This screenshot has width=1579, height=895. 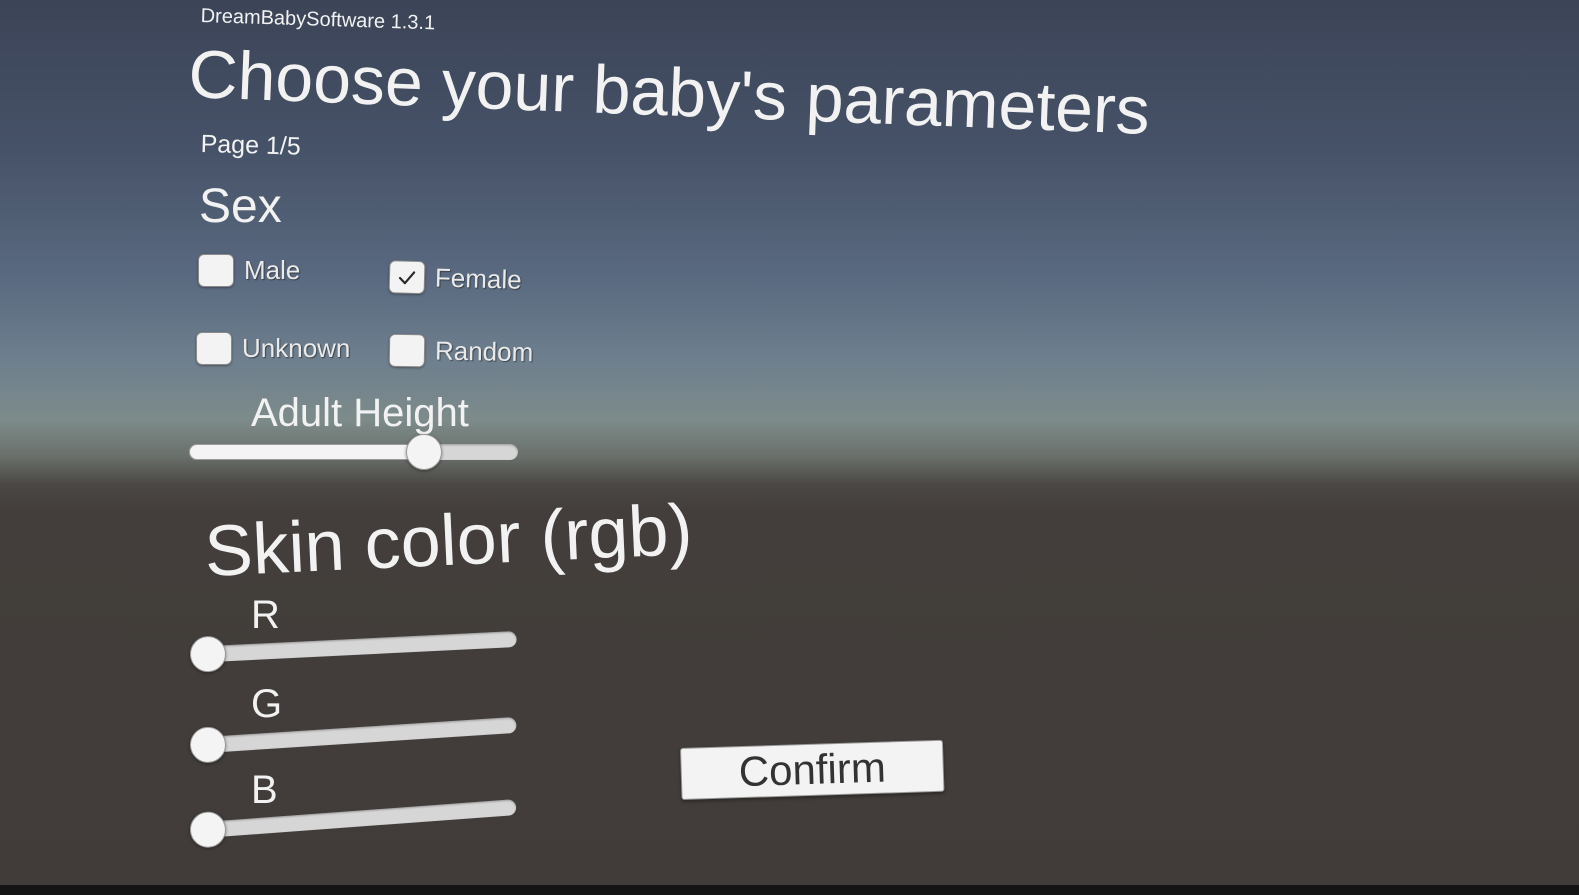 I want to click on adult-height-label: Adult Height, so click(x=360, y=413).